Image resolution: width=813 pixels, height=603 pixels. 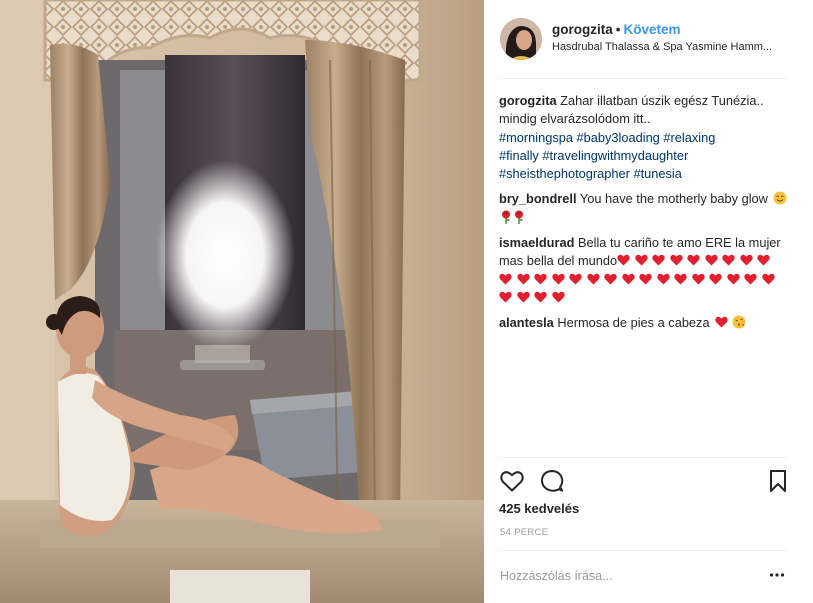 I want to click on header-username: gorogzita, so click(x=582, y=29).